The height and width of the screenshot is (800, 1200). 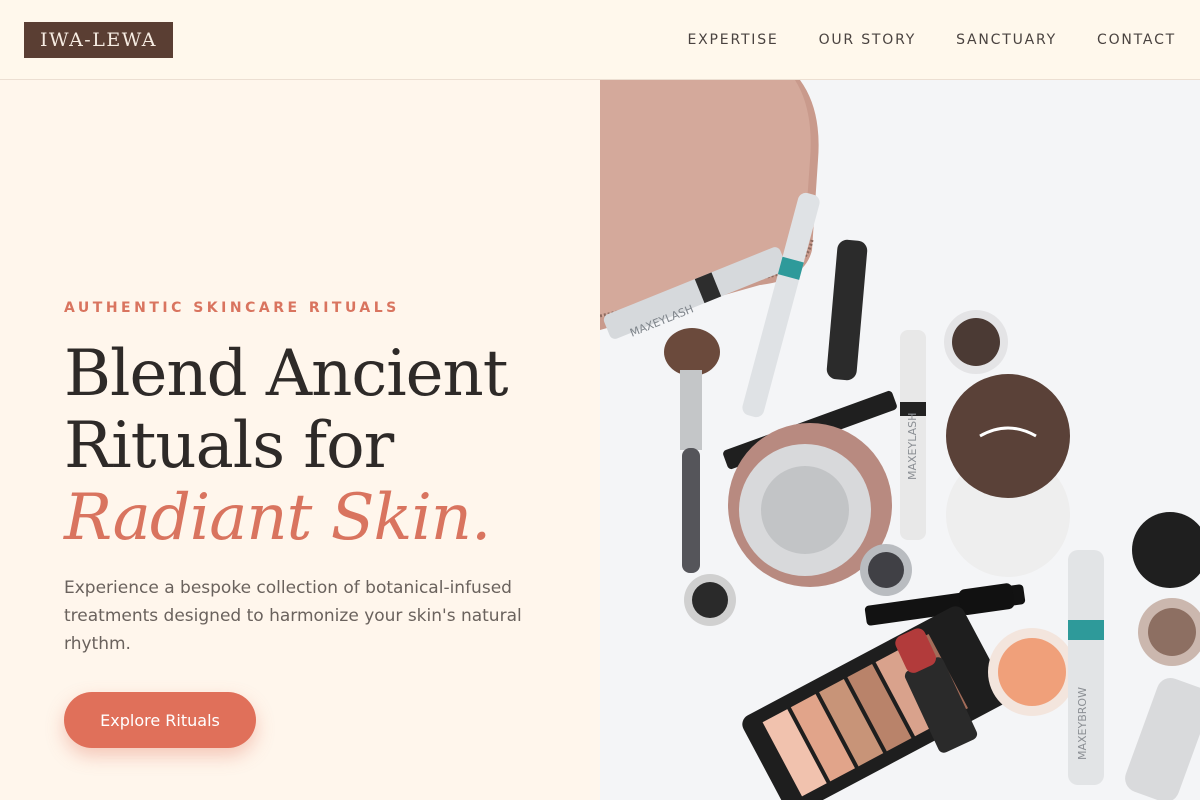 What do you see at coordinates (286, 374) in the screenshot?
I see `headline-line-1: Blend Ancient` at bounding box center [286, 374].